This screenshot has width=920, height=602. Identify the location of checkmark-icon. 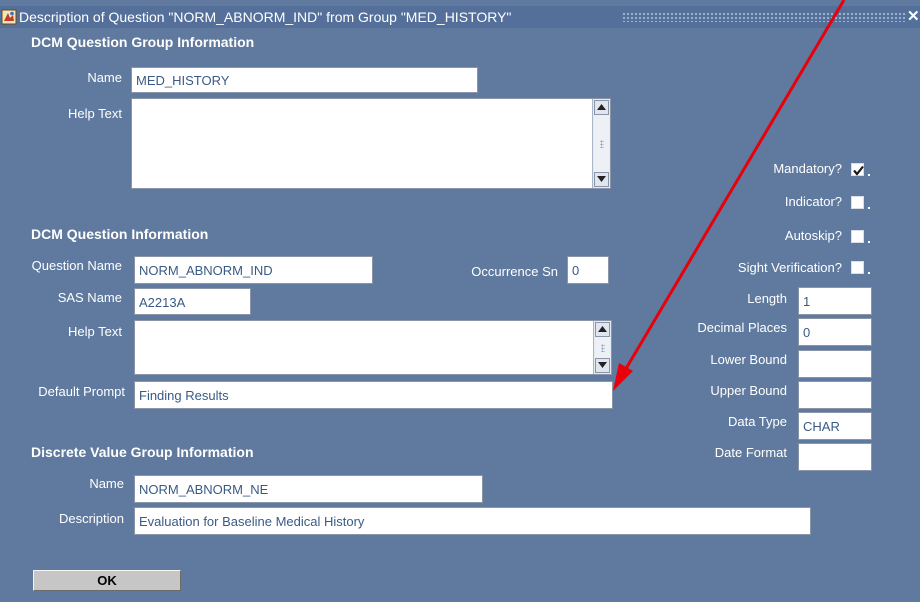
(858, 170).